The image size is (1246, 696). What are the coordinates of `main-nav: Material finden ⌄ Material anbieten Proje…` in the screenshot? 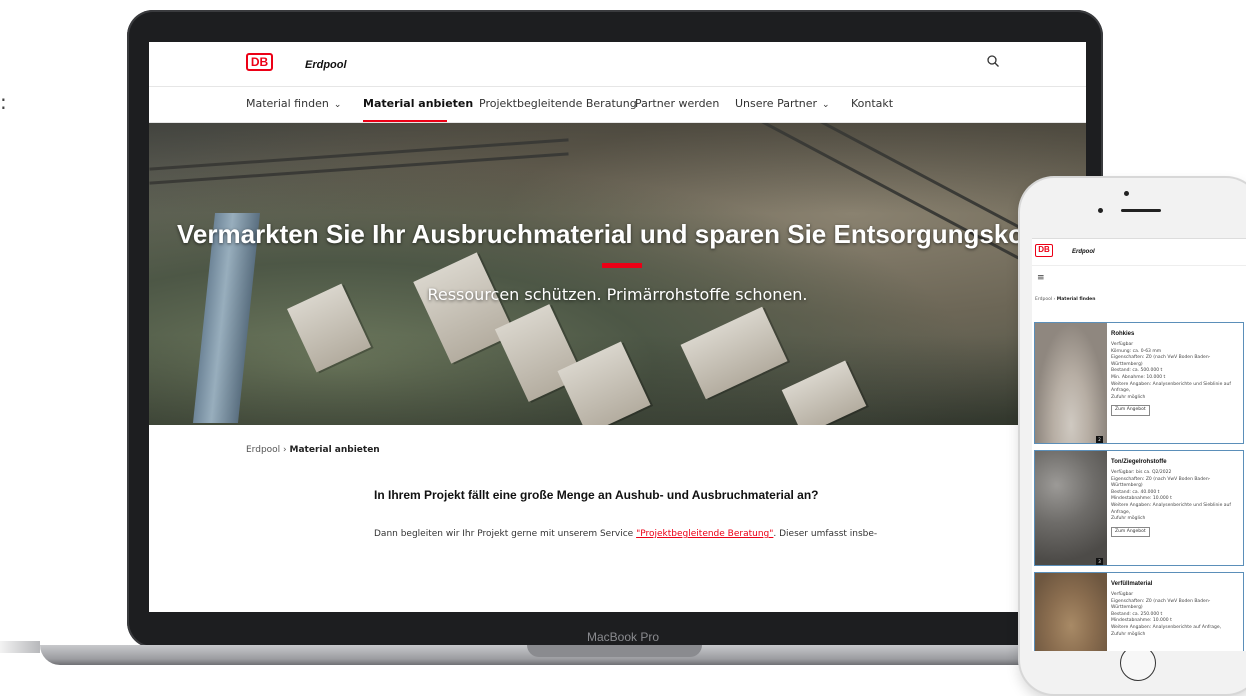 It's located at (617, 104).